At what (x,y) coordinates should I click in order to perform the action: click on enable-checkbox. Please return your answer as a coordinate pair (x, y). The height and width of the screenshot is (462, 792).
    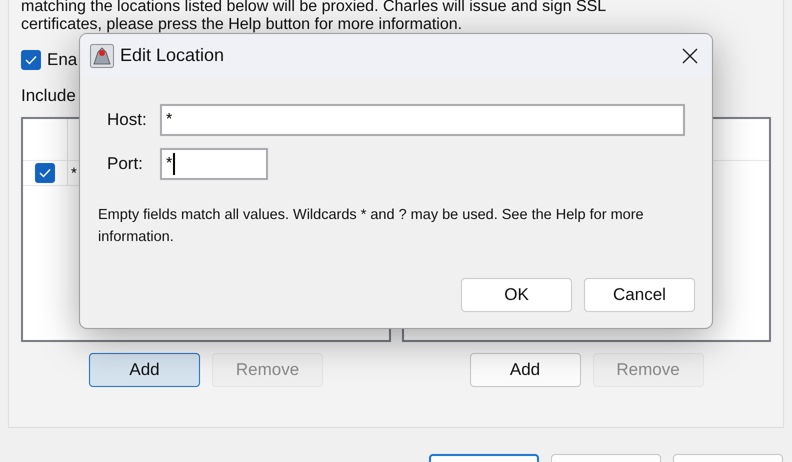
    Looking at the image, I should click on (31, 60).